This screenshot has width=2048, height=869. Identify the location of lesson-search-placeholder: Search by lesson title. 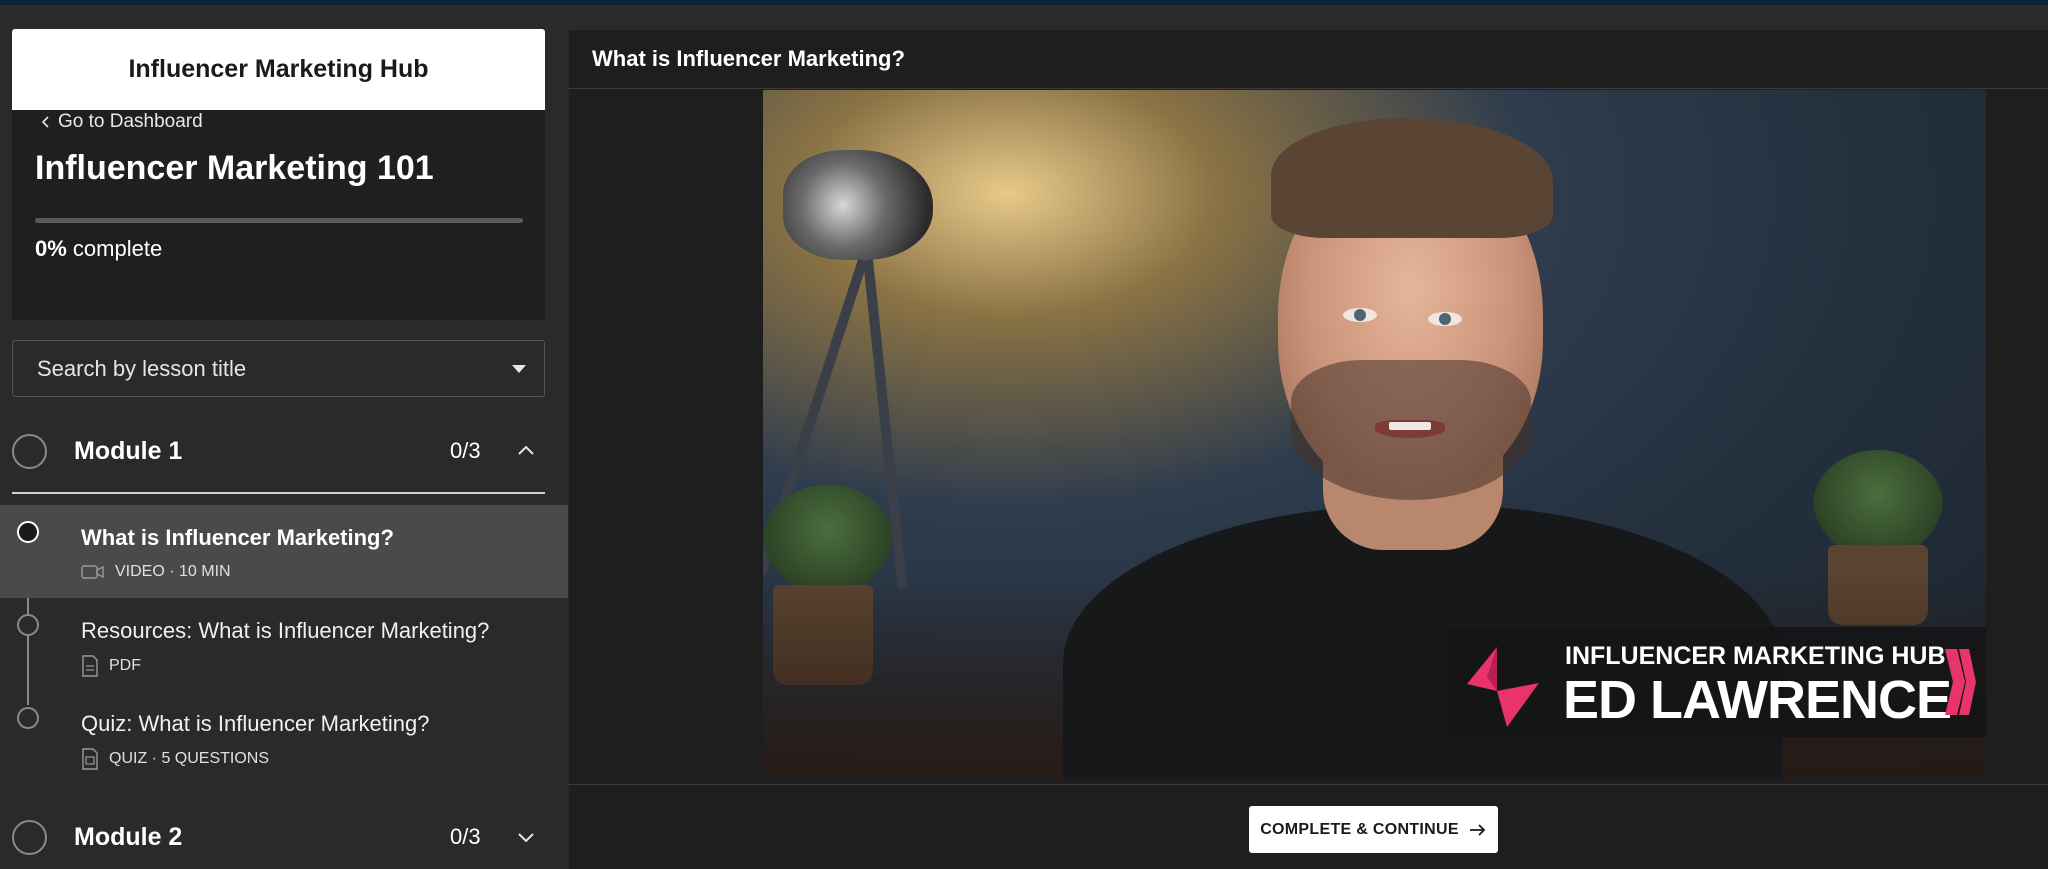
(142, 368).